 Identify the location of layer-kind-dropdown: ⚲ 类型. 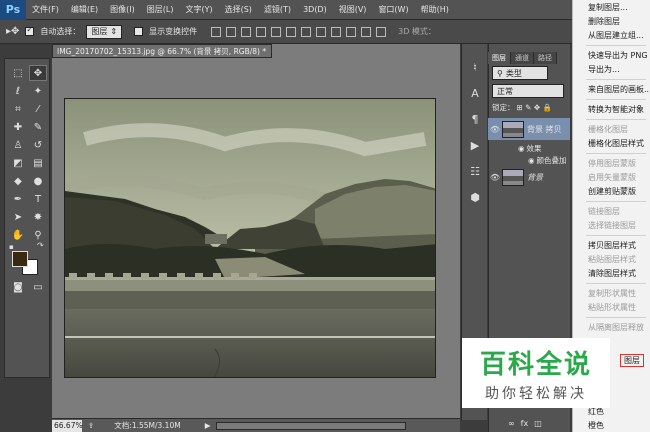
(520, 73).